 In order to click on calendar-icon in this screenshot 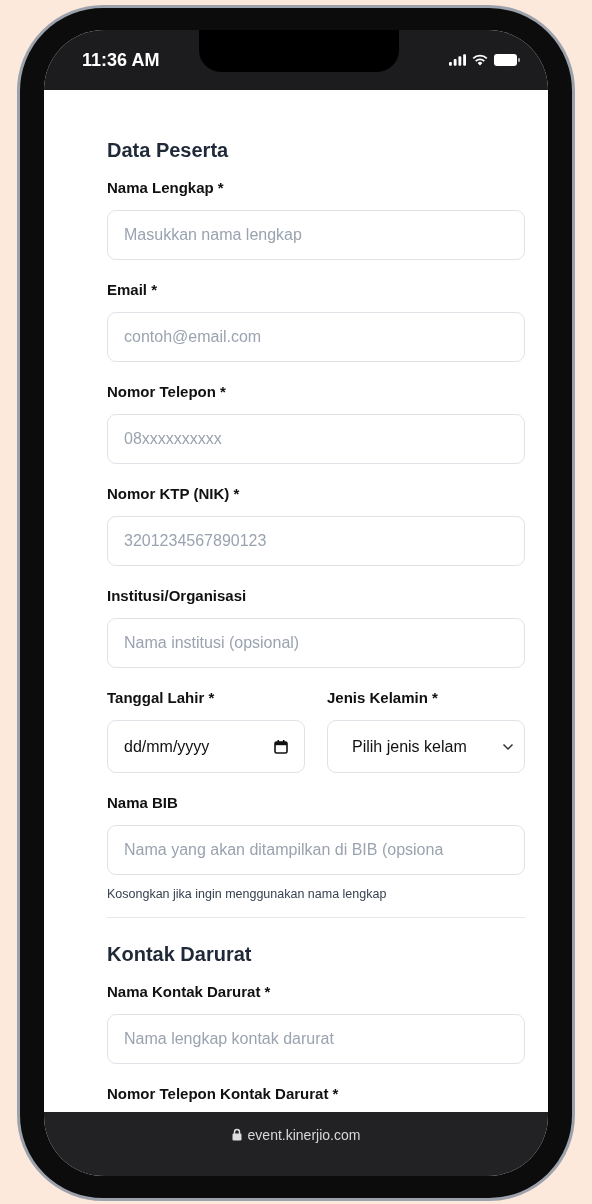, I will do `click(281, 746)`.